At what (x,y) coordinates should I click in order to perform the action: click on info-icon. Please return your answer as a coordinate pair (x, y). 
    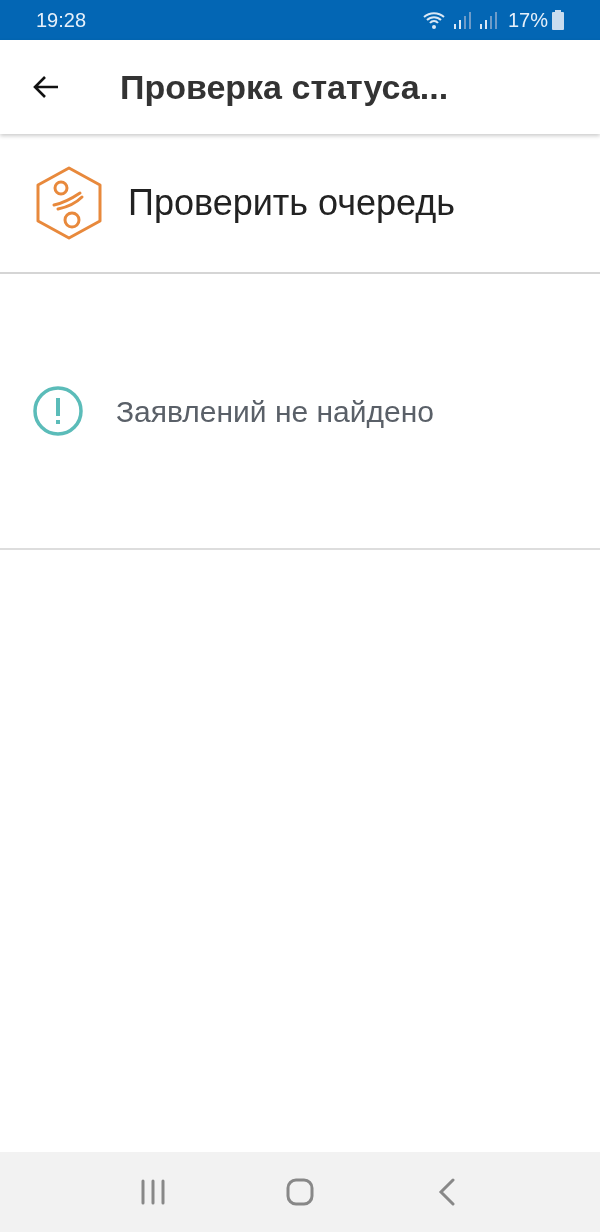
    Looking at the image, I should click on (58, 411).